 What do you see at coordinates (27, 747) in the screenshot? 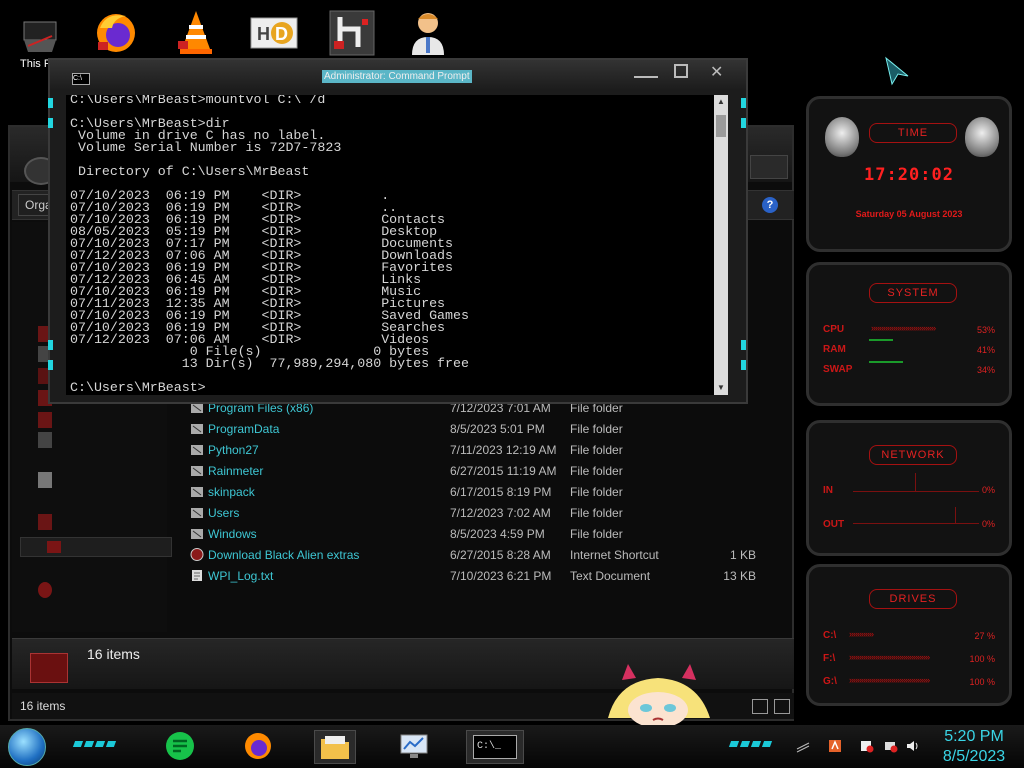
I see `start-button` at bounding box center [27, 747].